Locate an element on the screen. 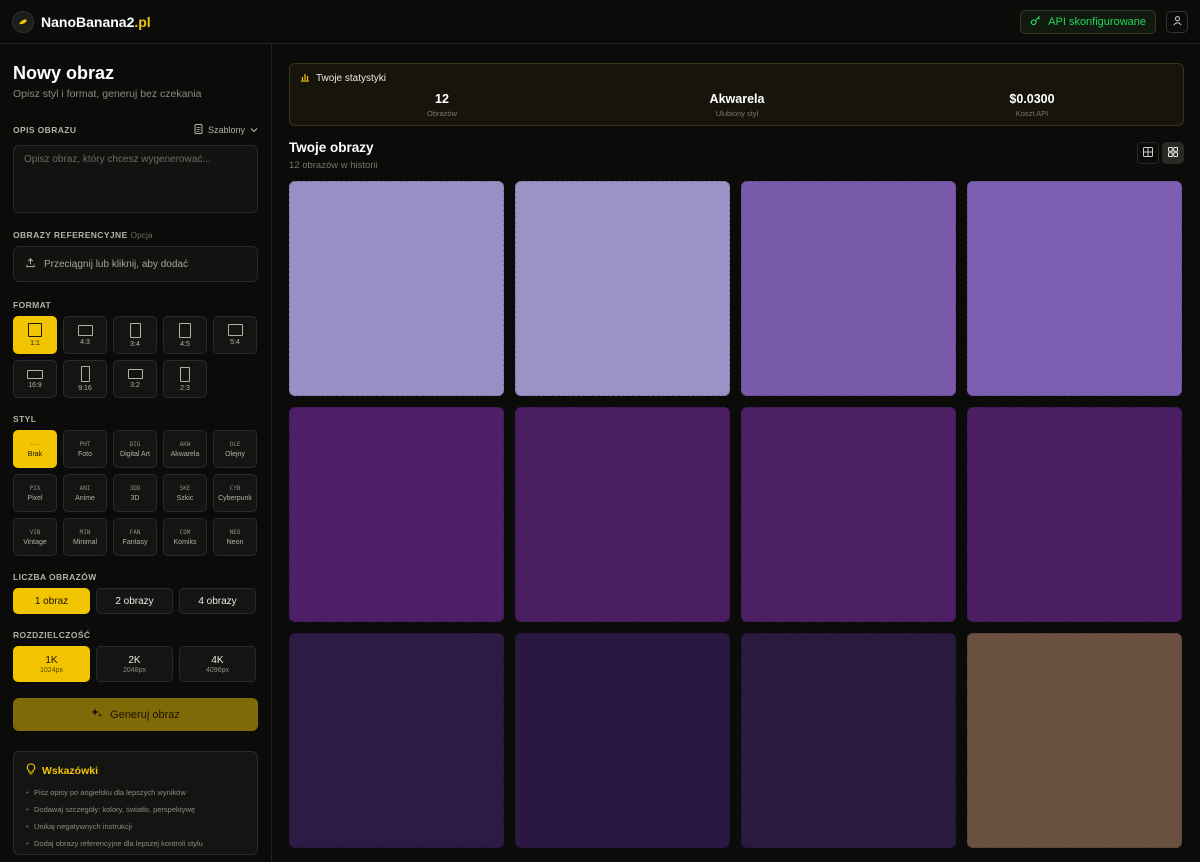 The image size is (1200, 862). style-option-brak: --- Brak is located at coordinates (35, 449).